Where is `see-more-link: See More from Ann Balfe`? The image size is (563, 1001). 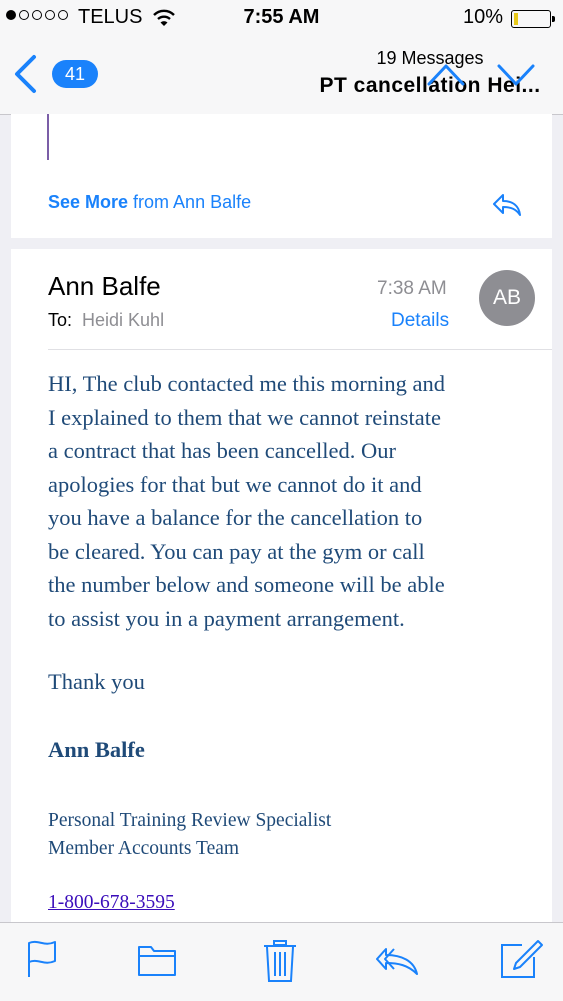 see-more-link: See More from Ann Balfe is located at coordinates (149, 202).